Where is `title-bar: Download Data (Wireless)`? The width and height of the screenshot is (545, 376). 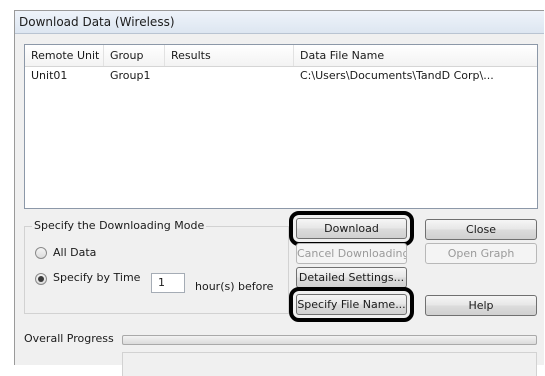 title-bar: Download Data (Wireless) is located at coordinates (279, 22).